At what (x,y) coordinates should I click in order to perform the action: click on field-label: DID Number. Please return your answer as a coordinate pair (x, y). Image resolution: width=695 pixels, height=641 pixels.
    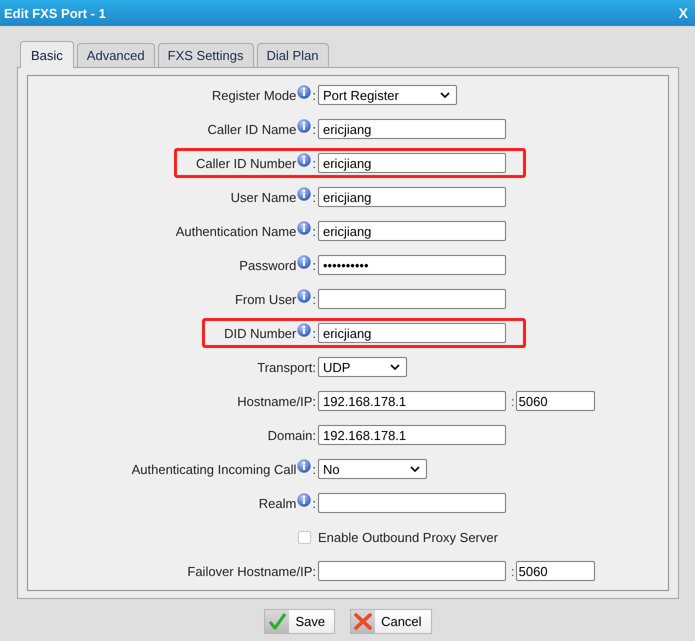
    Looking at the image, I should click on (260, 333).